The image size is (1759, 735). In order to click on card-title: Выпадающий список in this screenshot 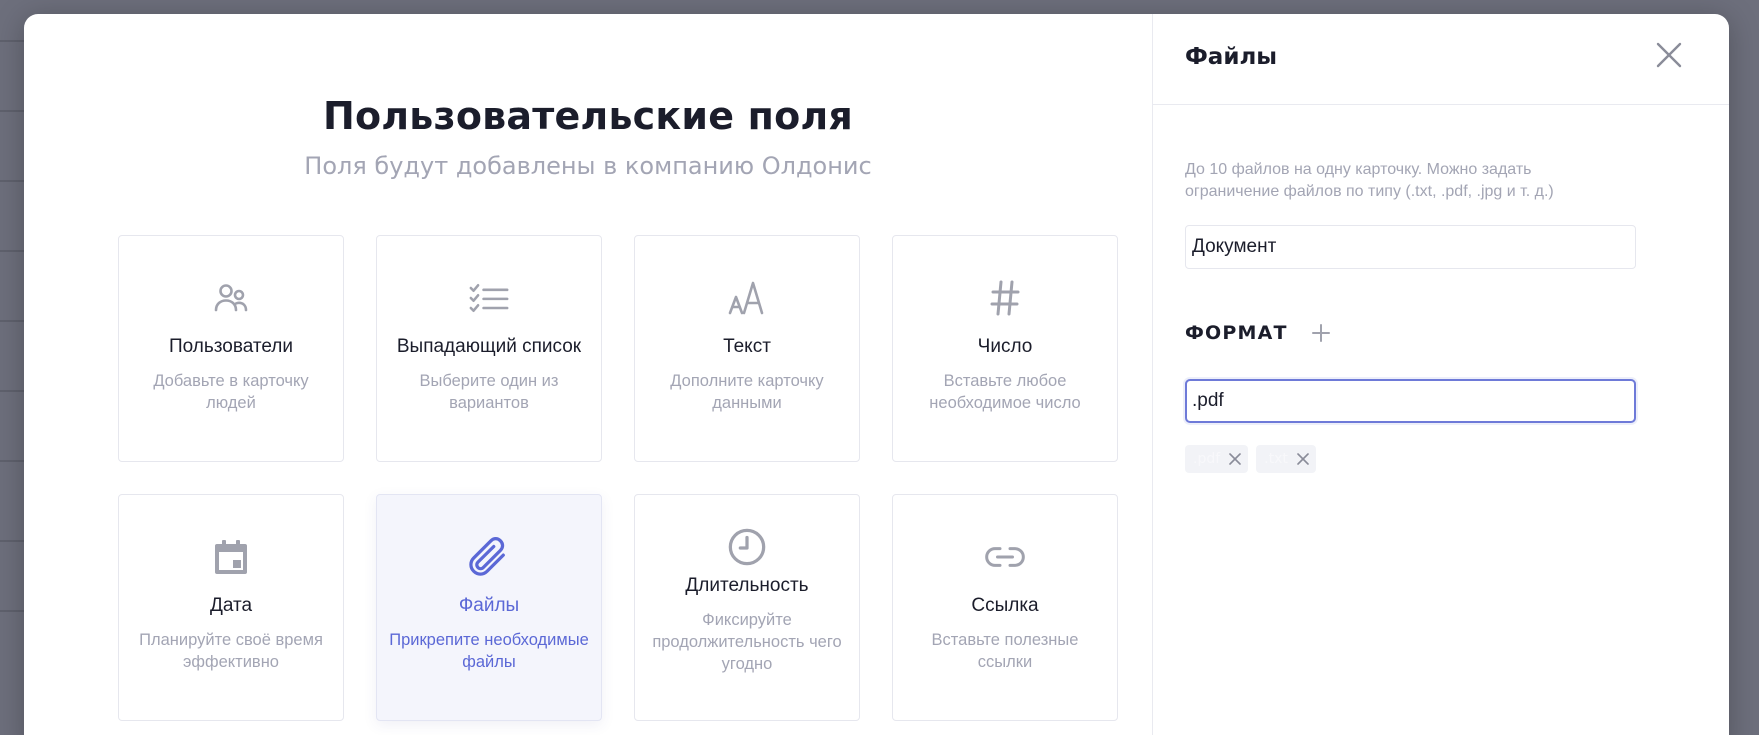, I will do `click(489, 346)`.